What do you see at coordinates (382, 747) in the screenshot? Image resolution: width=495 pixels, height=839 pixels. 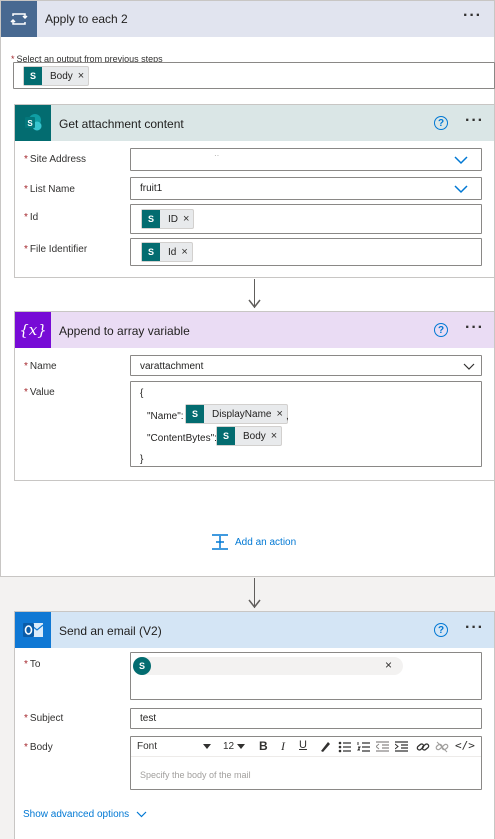 I see `decrease-indent-icon` at bounding box center [382, 747].